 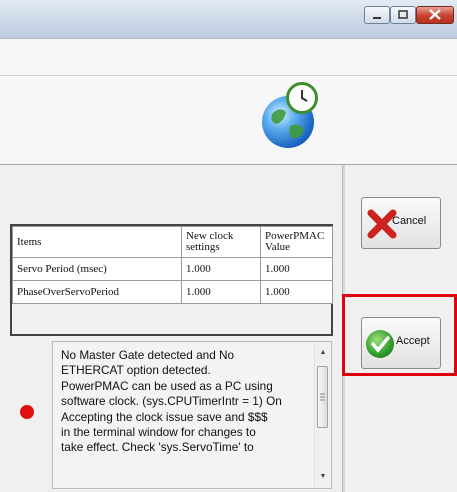 What do you see at coordinates (221, 242) in the screenshot?
I see `column-header-new-settings: New clock settings` at bounding box center [221, 242].